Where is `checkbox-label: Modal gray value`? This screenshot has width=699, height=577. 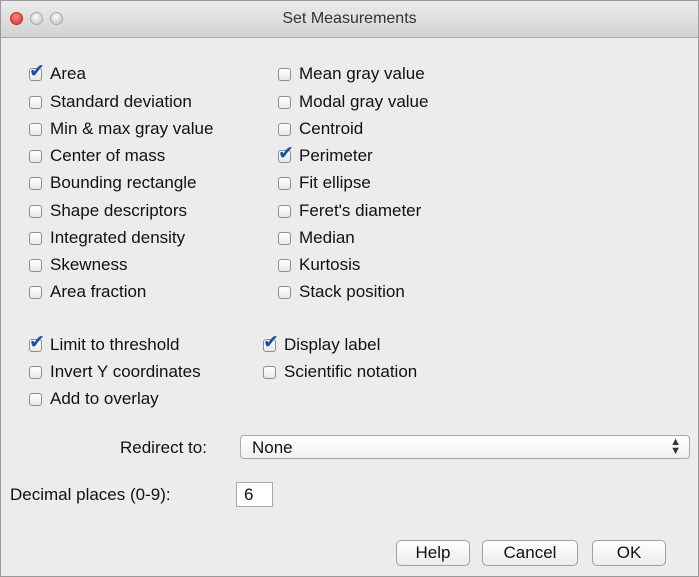 checkbox-label: Modal gray value is located at coordinates (364, 101).